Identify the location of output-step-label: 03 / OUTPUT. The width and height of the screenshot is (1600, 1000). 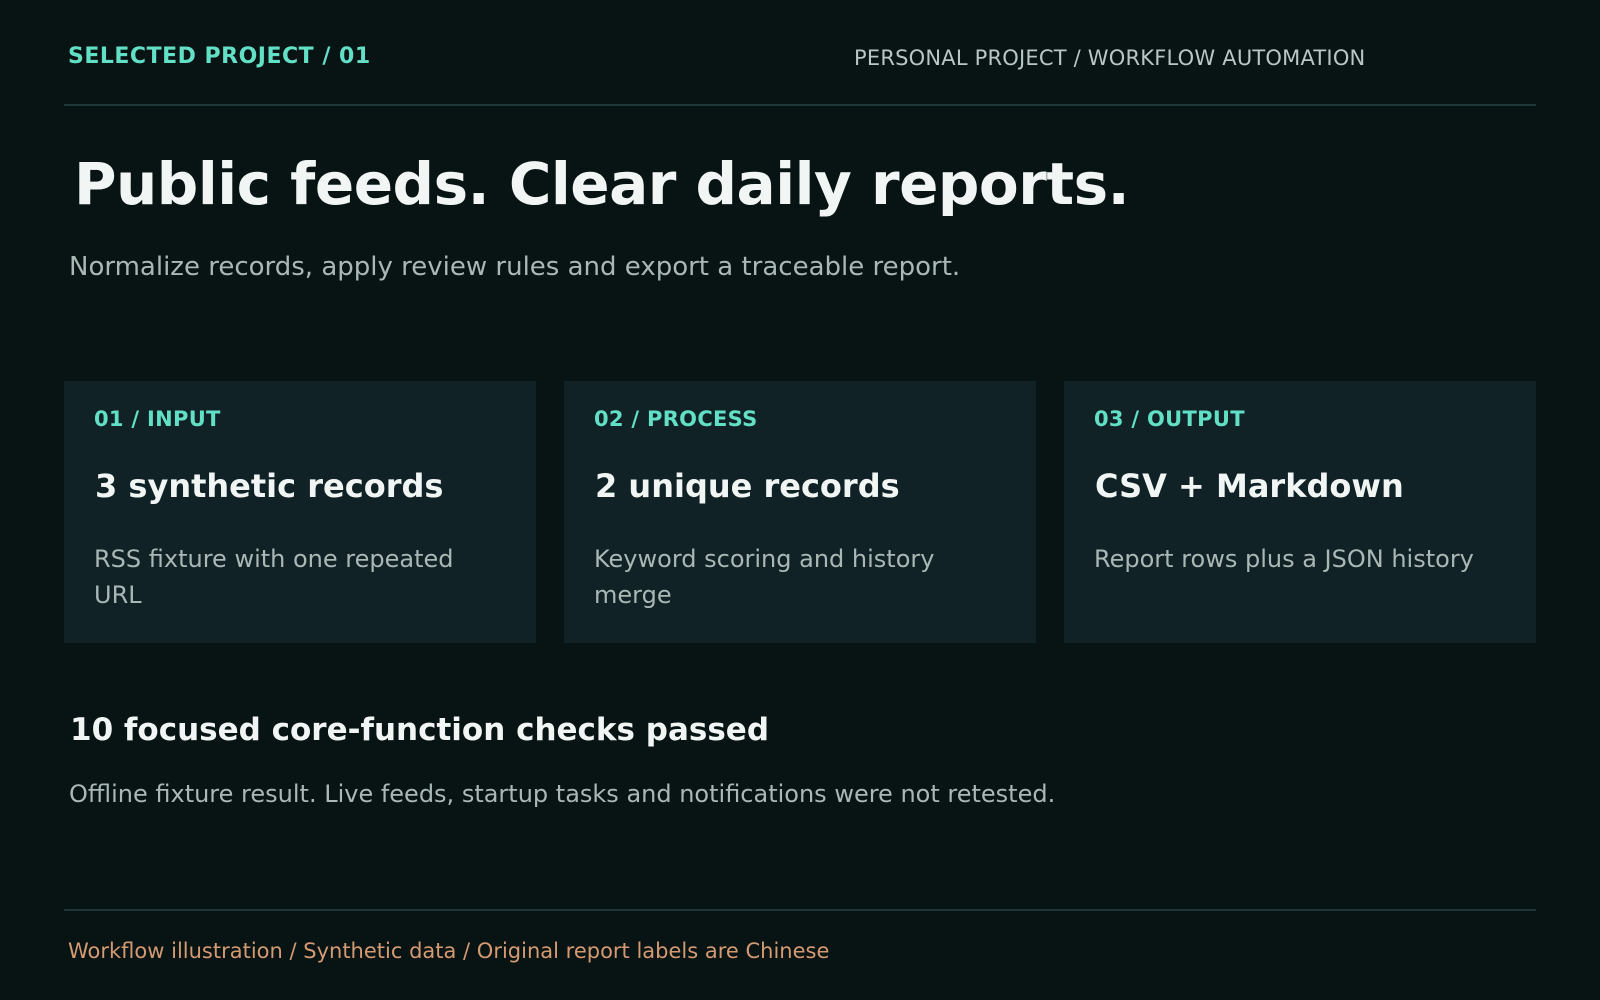
(1169, 419).